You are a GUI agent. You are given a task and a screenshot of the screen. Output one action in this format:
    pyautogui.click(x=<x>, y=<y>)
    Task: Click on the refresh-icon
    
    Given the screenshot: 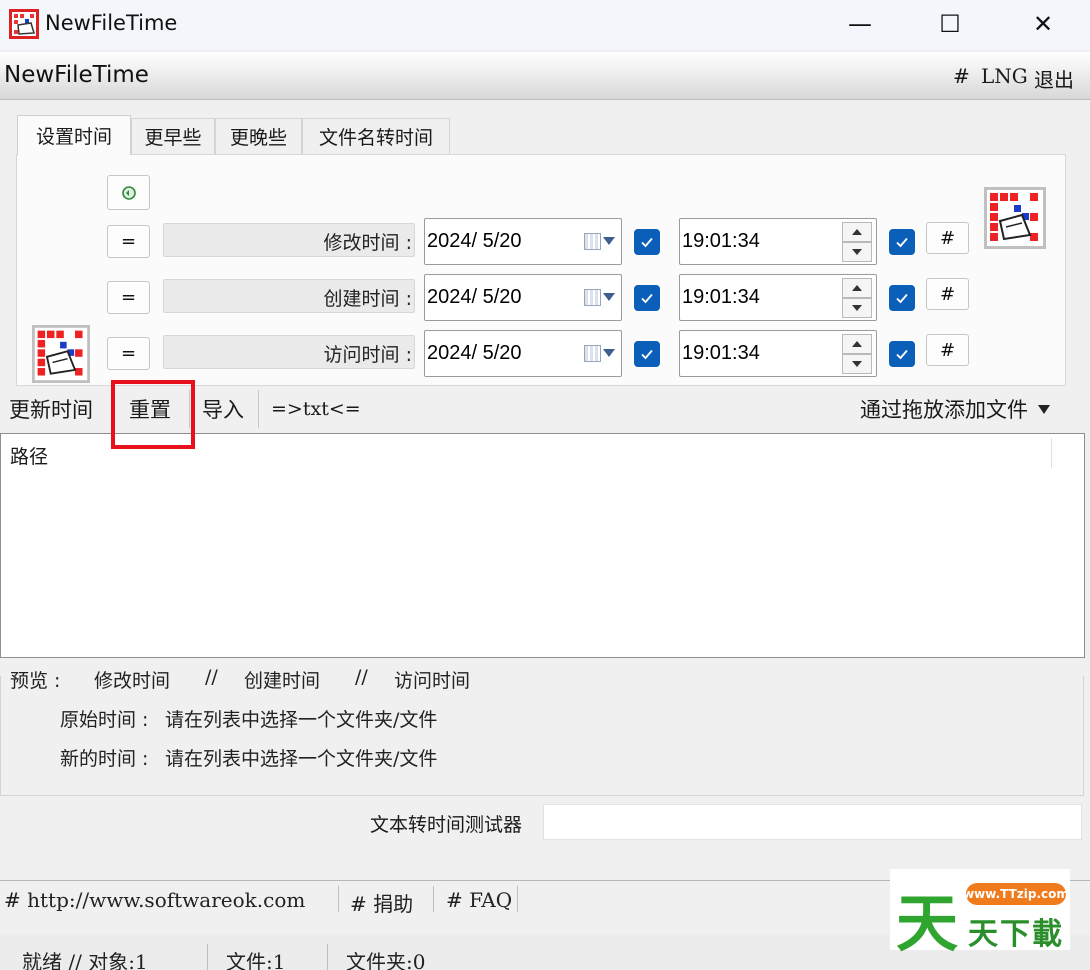 What is the action you would take?
    pyautogui.click(x=128, y=192)
    